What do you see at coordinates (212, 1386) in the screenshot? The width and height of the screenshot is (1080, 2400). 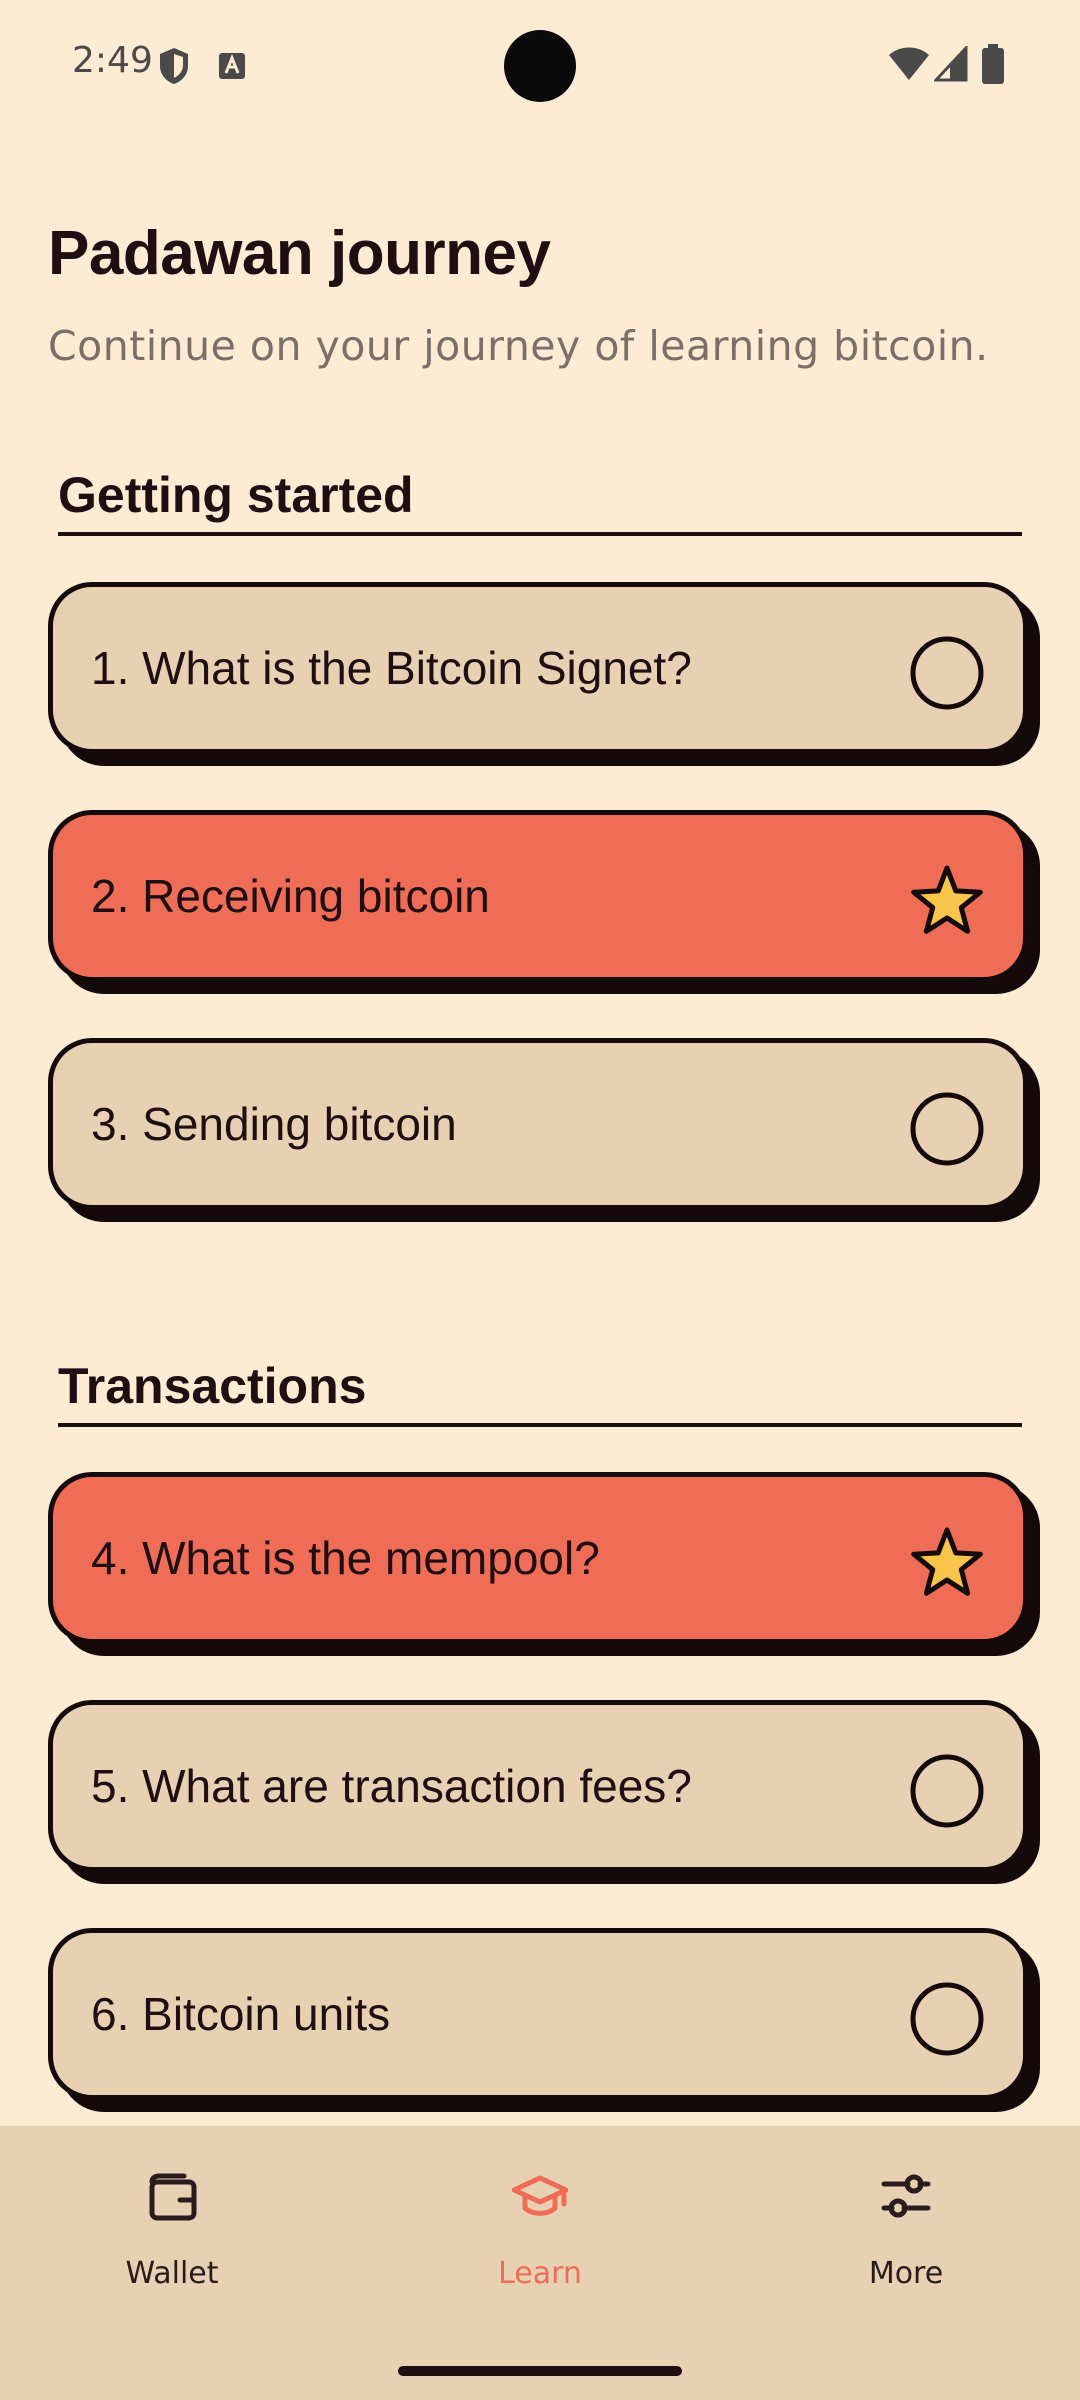 I see `section-title-transactions: Transactions` at bounding box center [212, 1386].